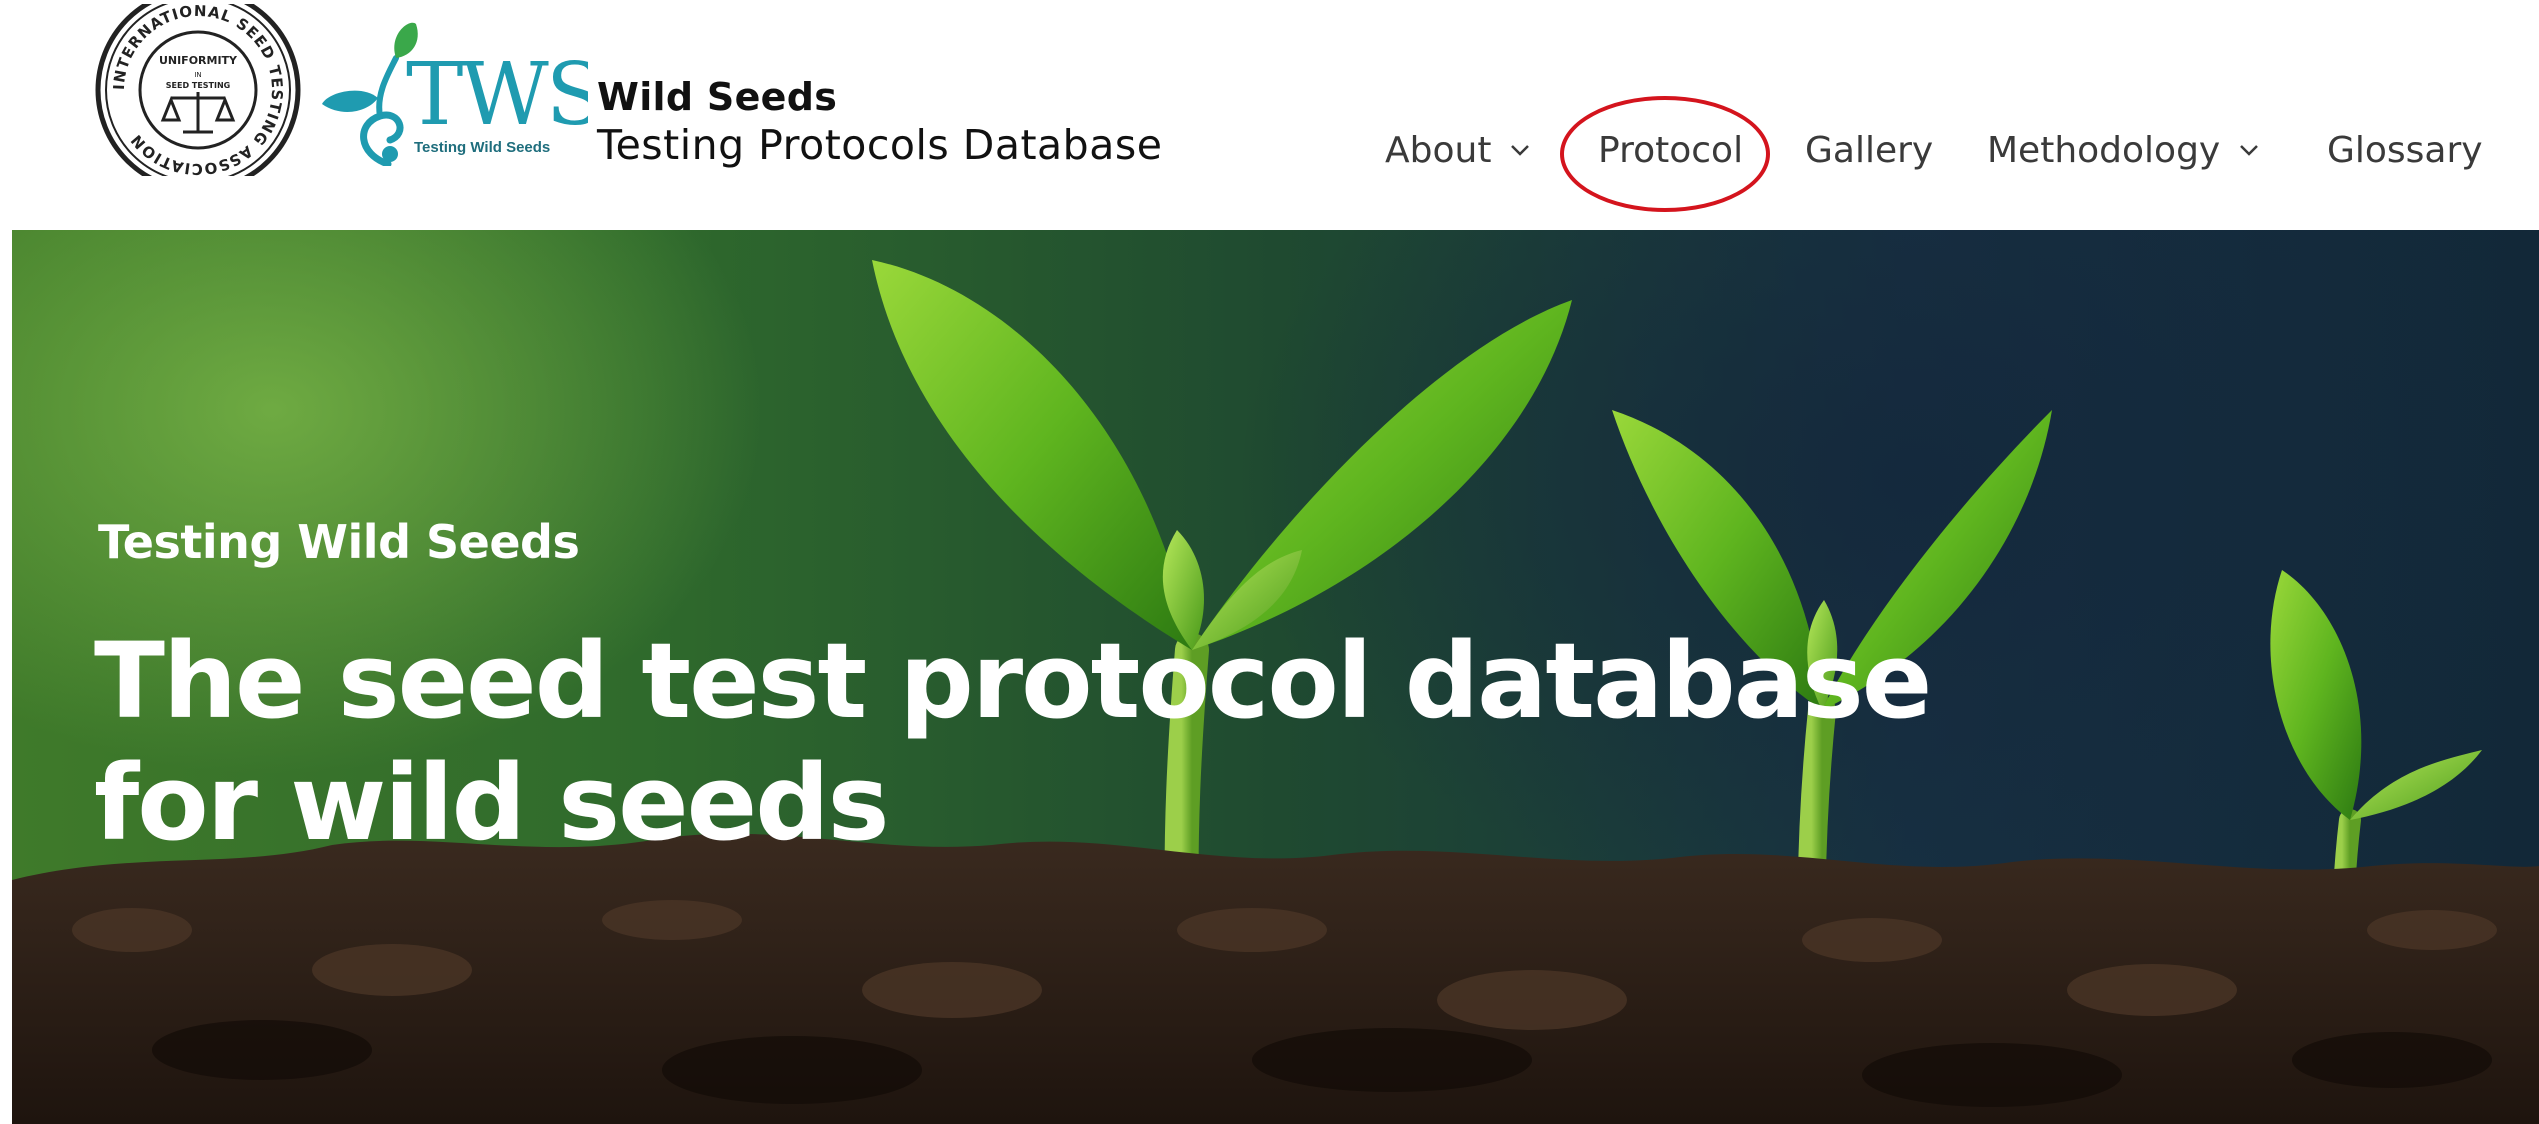 This screenshot has width=2539, height=1124. I want to click on nav-item-glossary: Glossary, so click(2405, 150).